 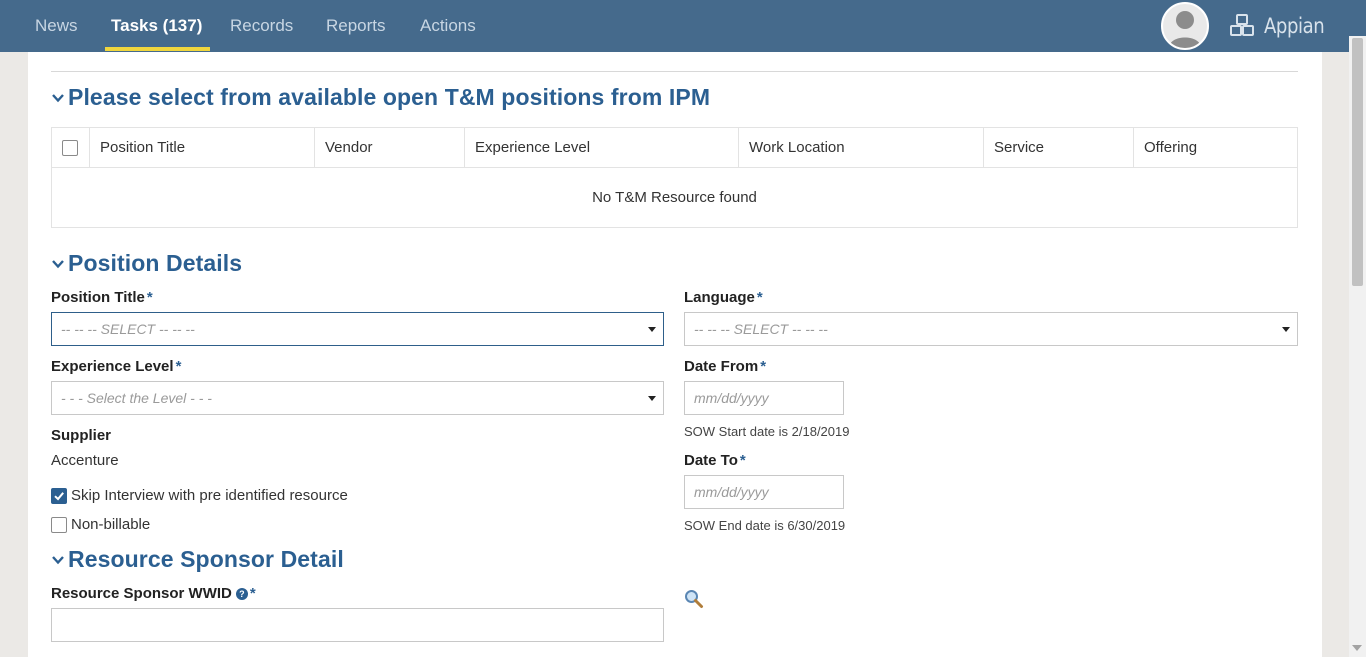 I want to click on tab-actions: Actions, so click(x=448, y=26).